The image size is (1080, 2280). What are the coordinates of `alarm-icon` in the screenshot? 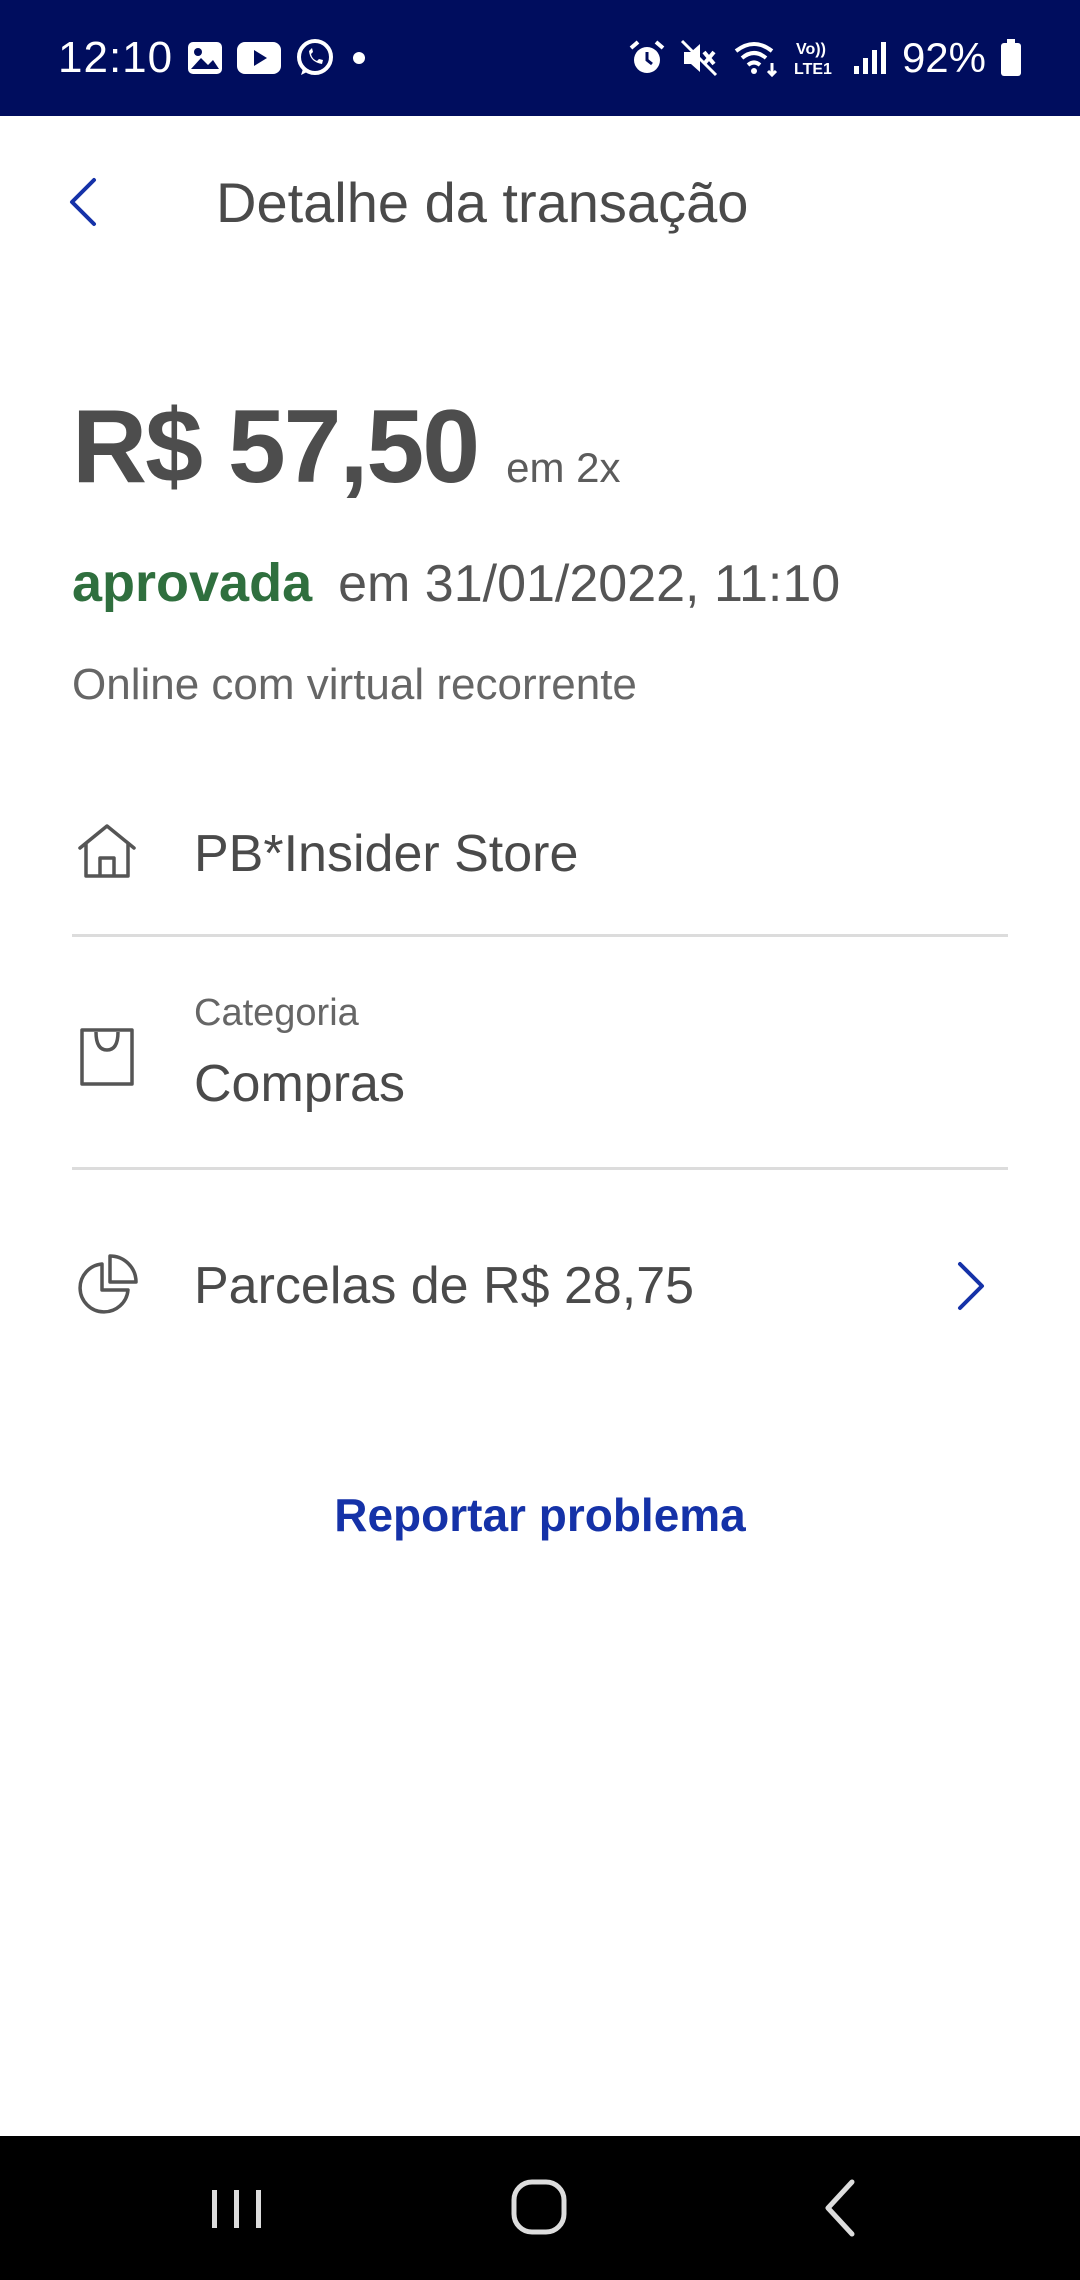 It's located at (647, 58).